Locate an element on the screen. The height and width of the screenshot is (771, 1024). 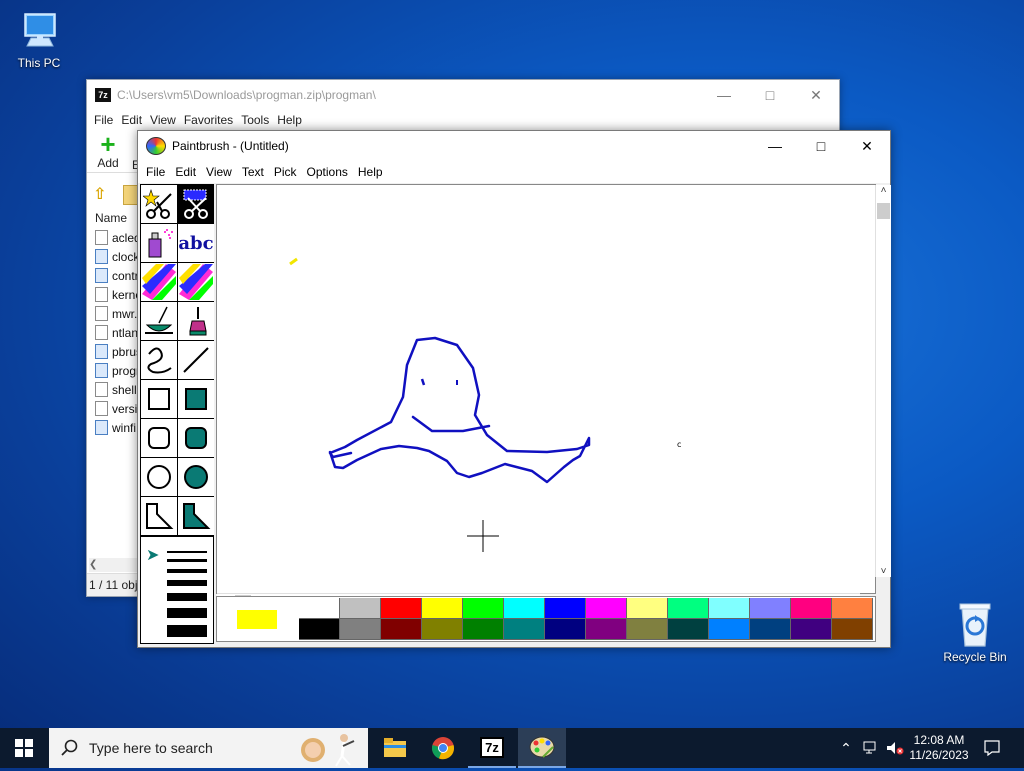
taskbar-paintbrush is located at coordinates (542, 748).